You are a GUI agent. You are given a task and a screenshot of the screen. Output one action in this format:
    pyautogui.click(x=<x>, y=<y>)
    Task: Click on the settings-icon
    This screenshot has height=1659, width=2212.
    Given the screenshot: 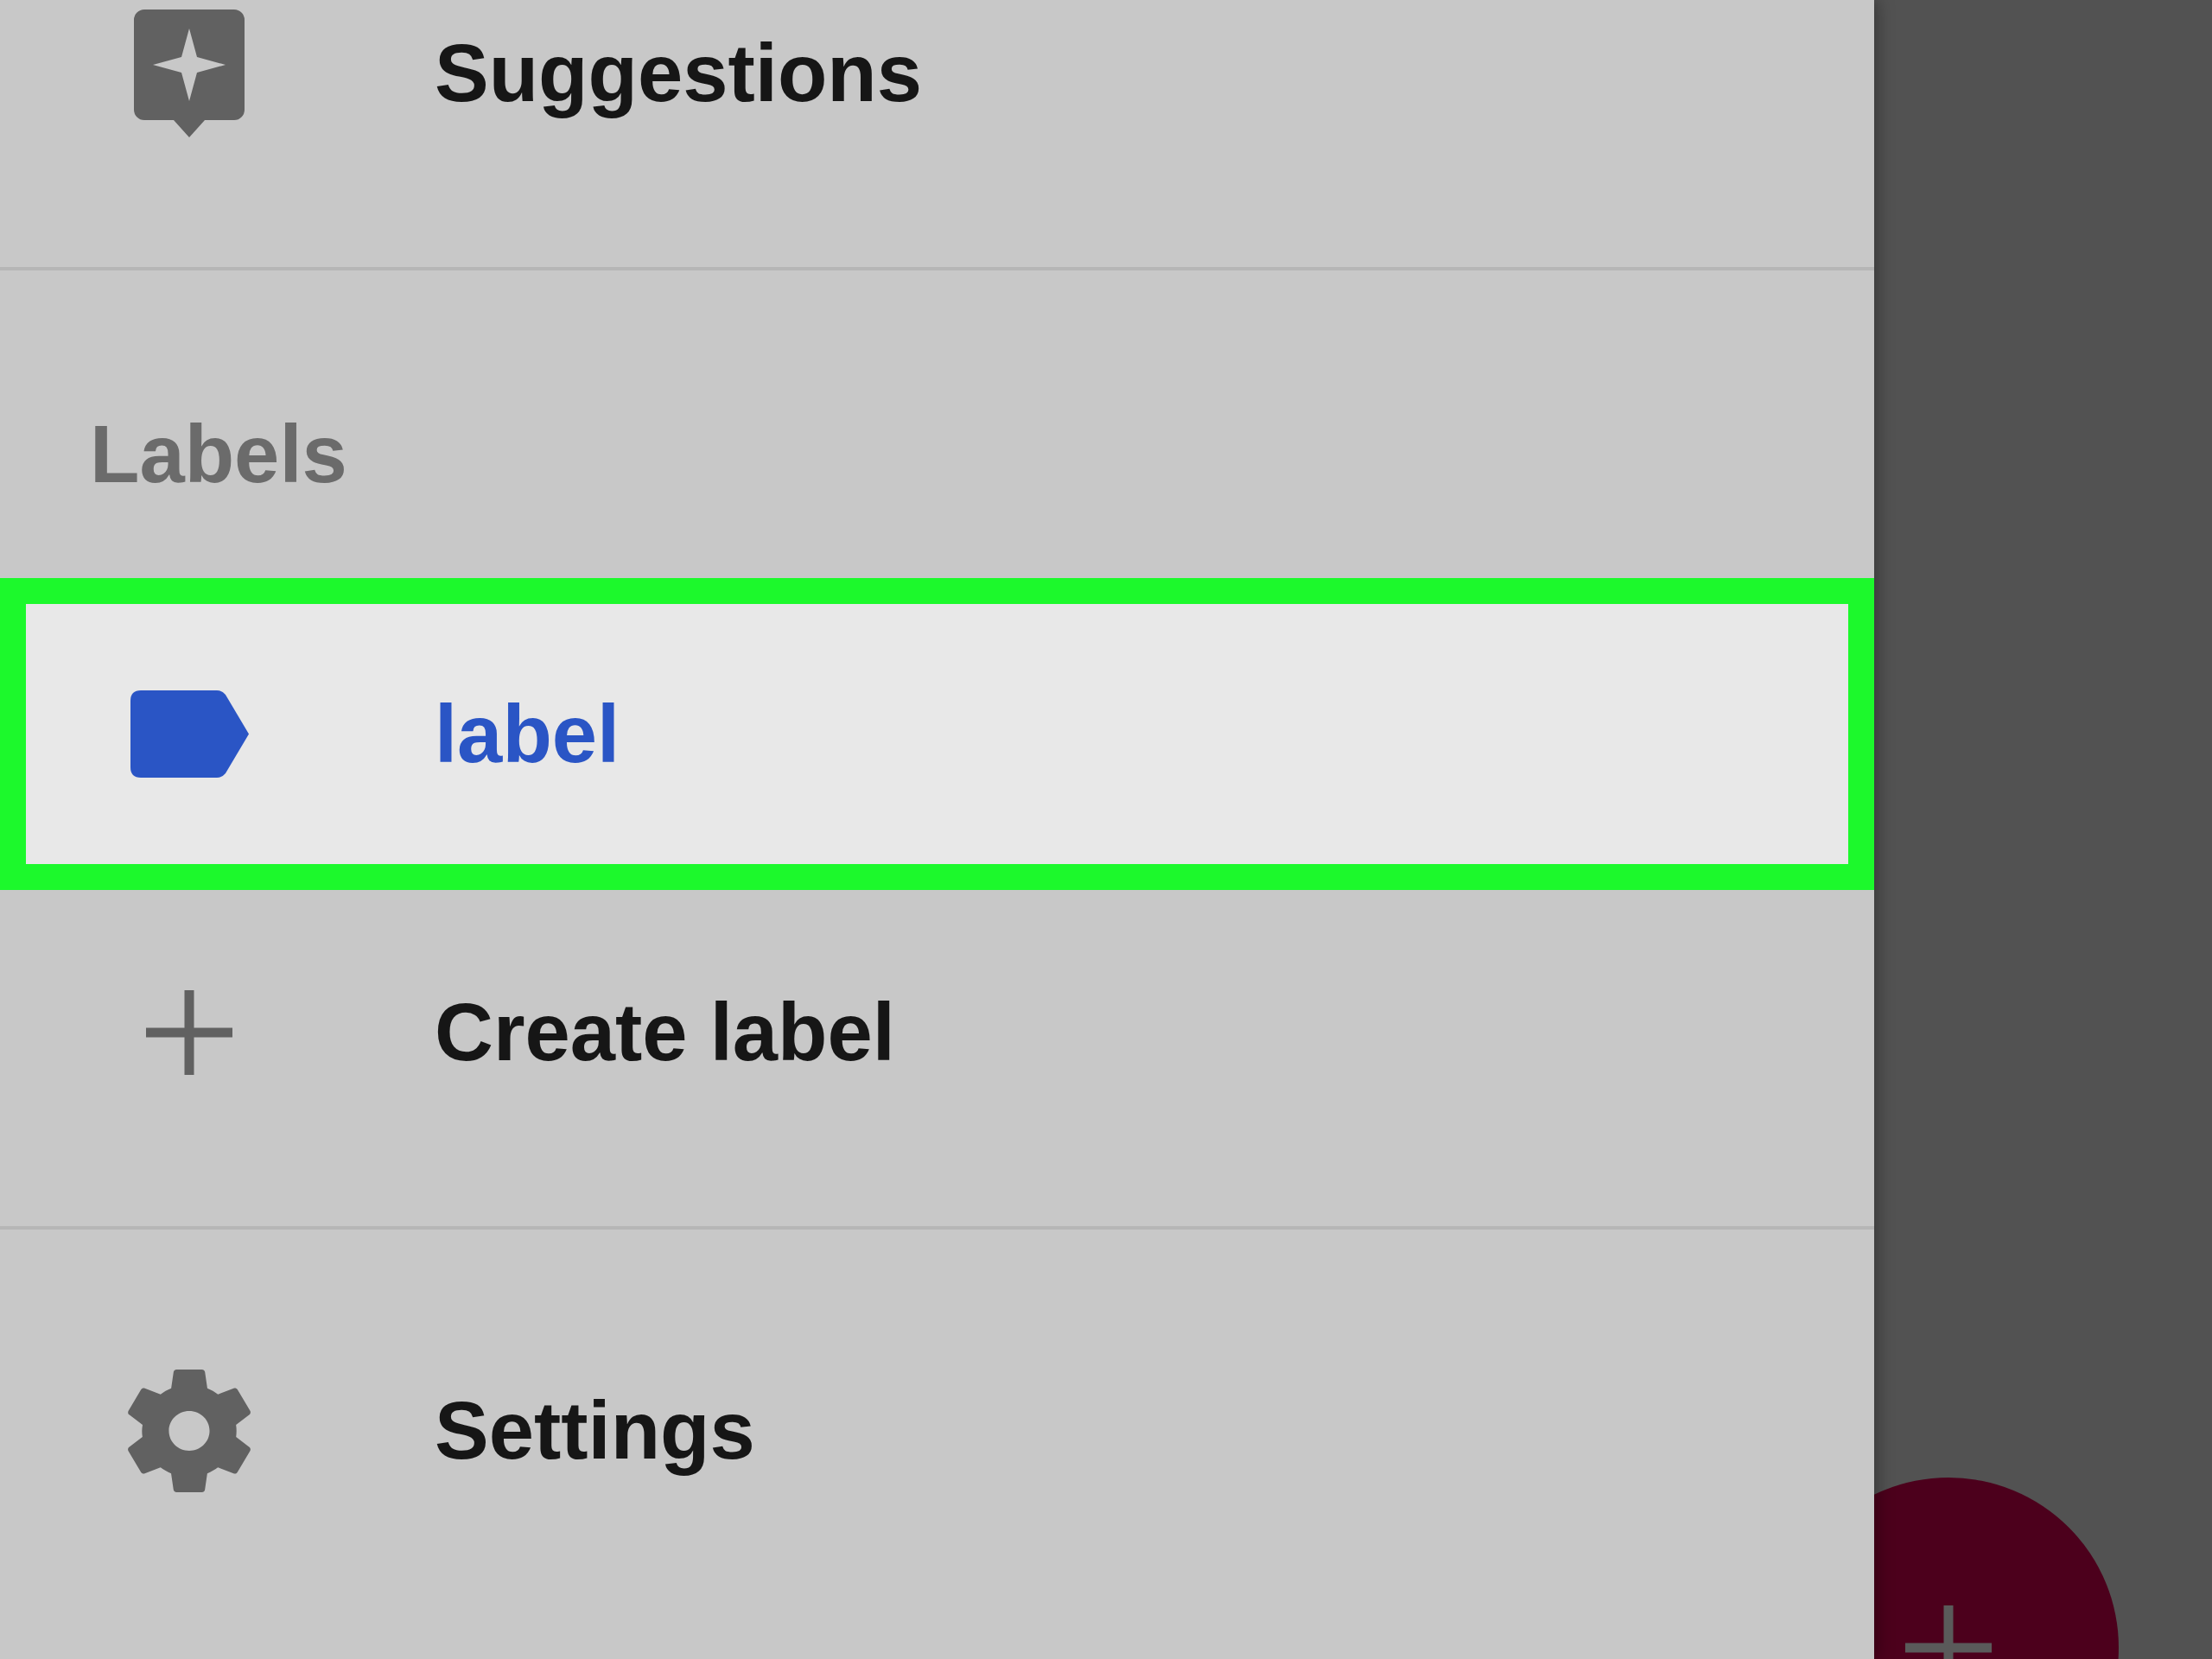 What is the action you would take?
    pyautogui.click(x=189, y=1431)
    